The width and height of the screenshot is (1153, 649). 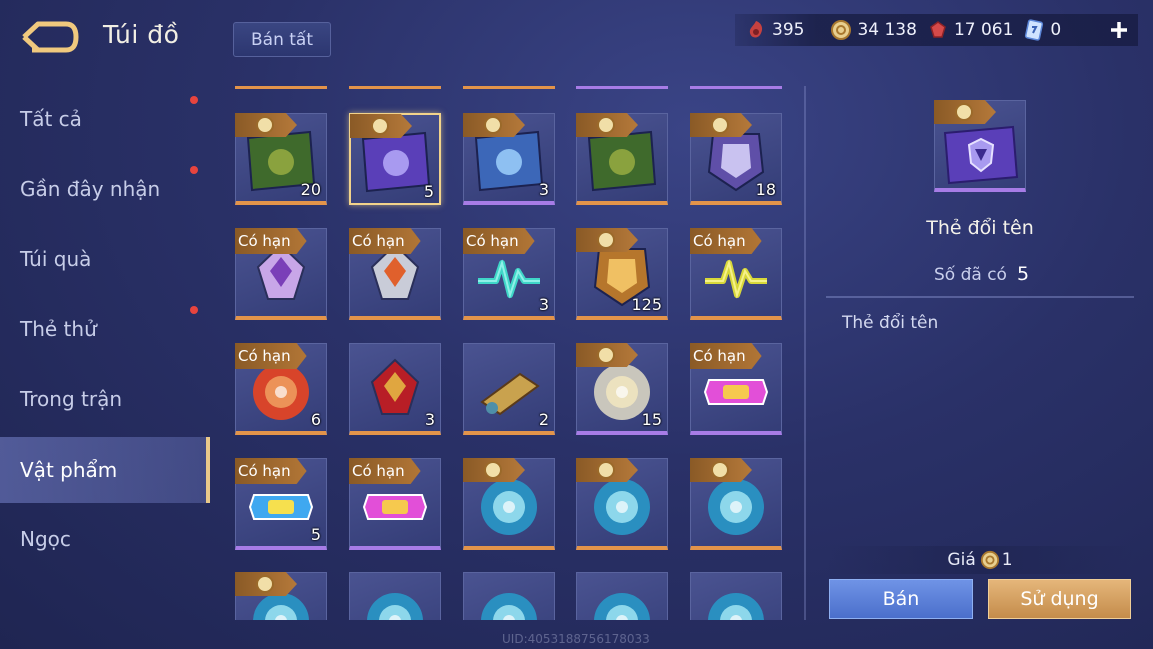 I want to click on item-count: 125, so click(x=646, y=304).